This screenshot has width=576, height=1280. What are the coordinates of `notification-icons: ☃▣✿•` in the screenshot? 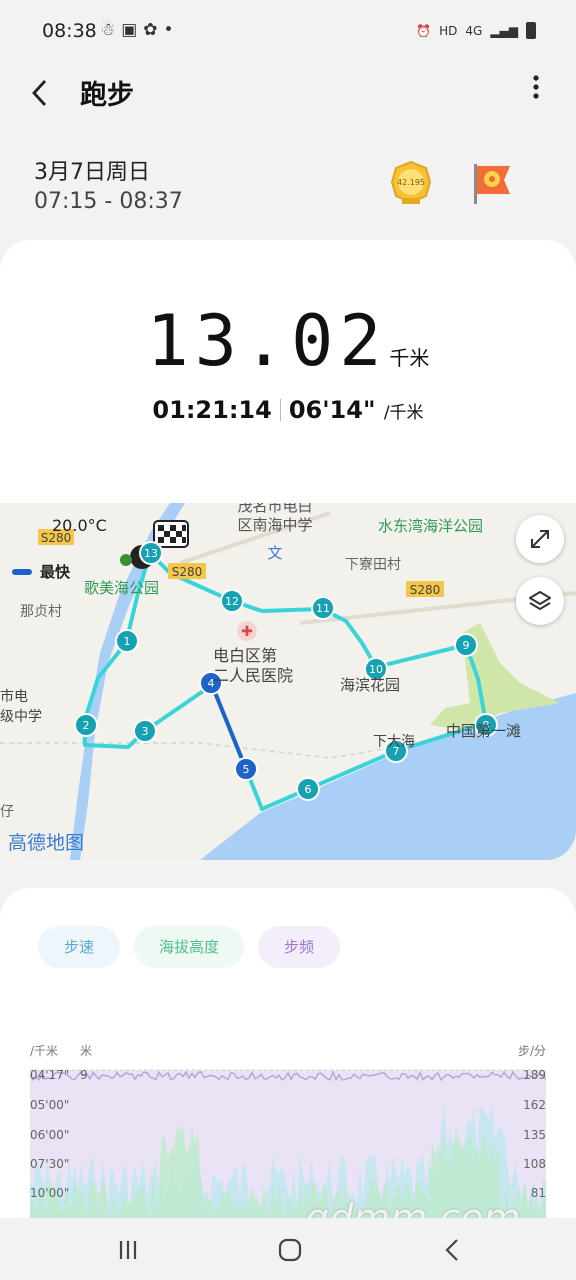 It's located at (140, 30).